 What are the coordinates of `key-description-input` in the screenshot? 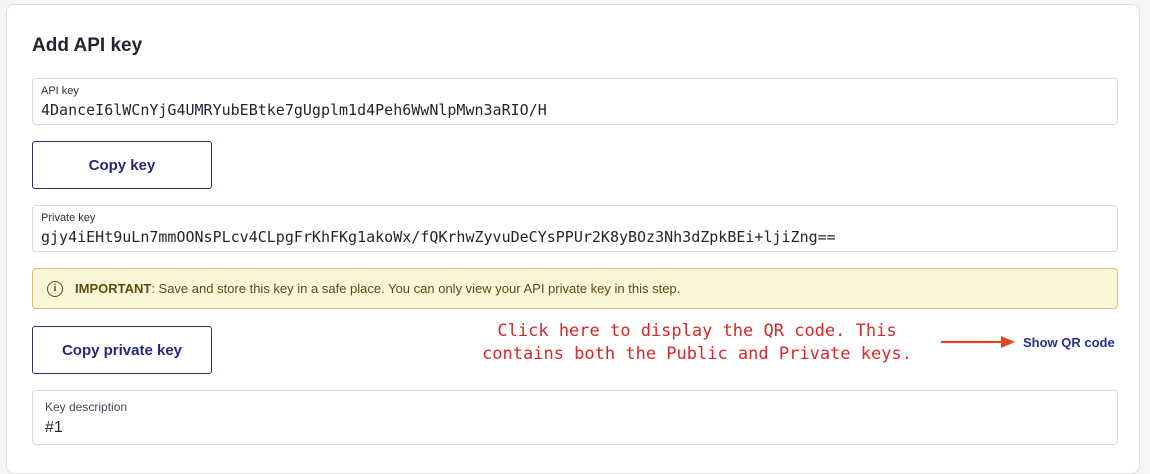 It's located at (575, 428).